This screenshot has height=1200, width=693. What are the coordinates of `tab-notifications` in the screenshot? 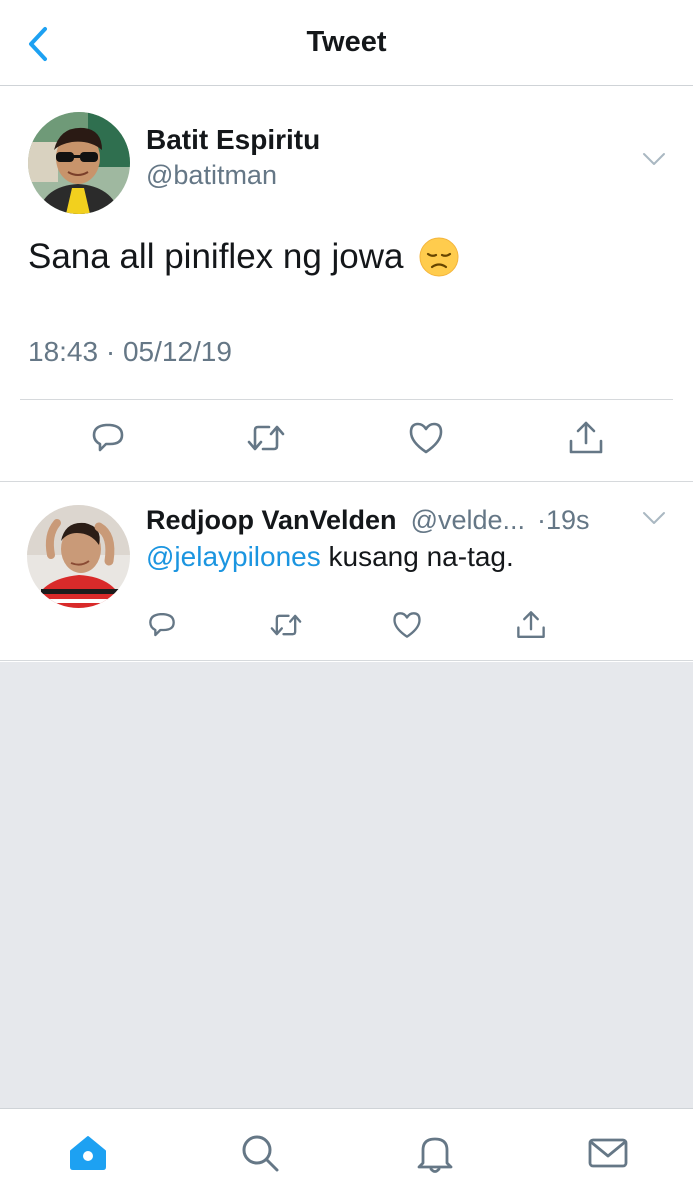 It's located at (435, 1153).